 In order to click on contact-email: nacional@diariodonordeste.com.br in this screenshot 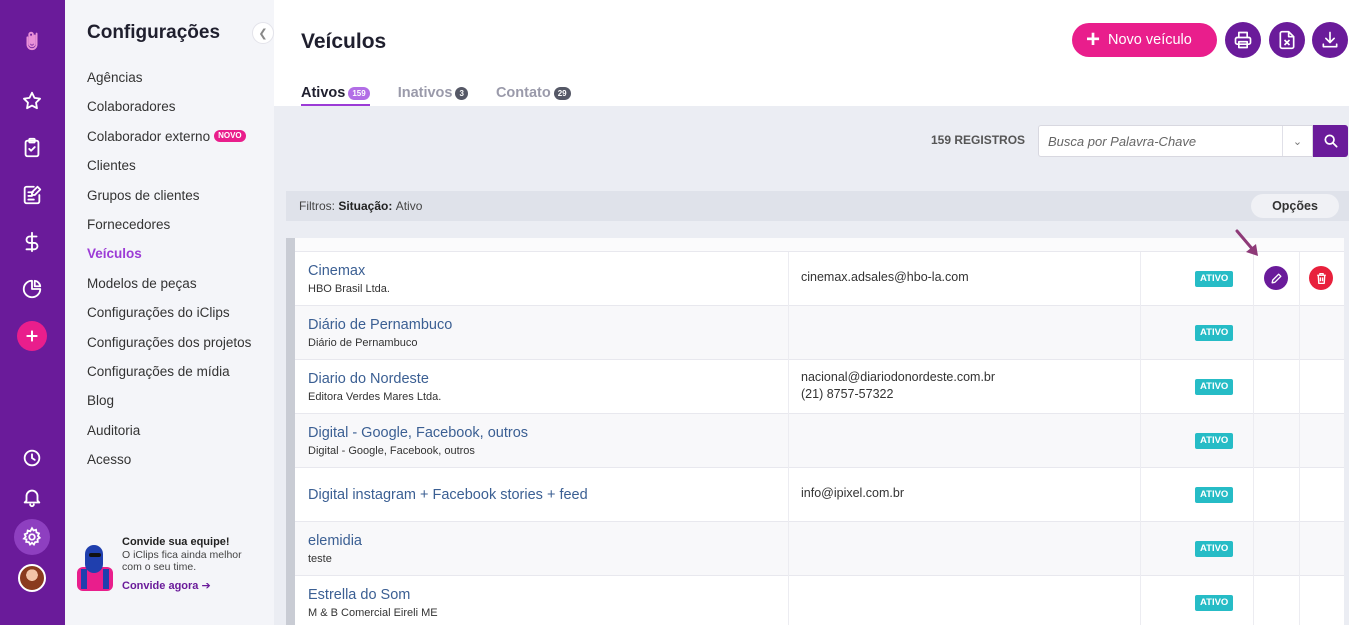, I will do `click(898, 377)`.